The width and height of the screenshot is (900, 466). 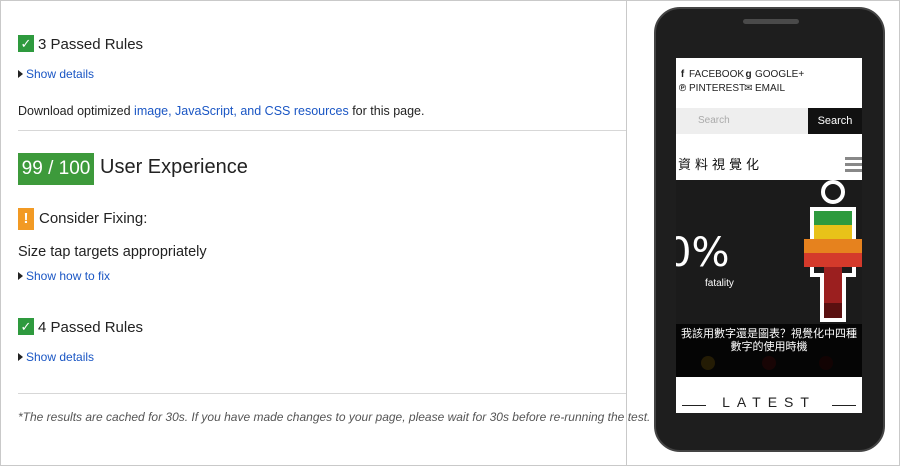 What do you see at coordinates (742, 121) in the screenshot?
I see `search-input: Search` at bounding box center [742, 121].